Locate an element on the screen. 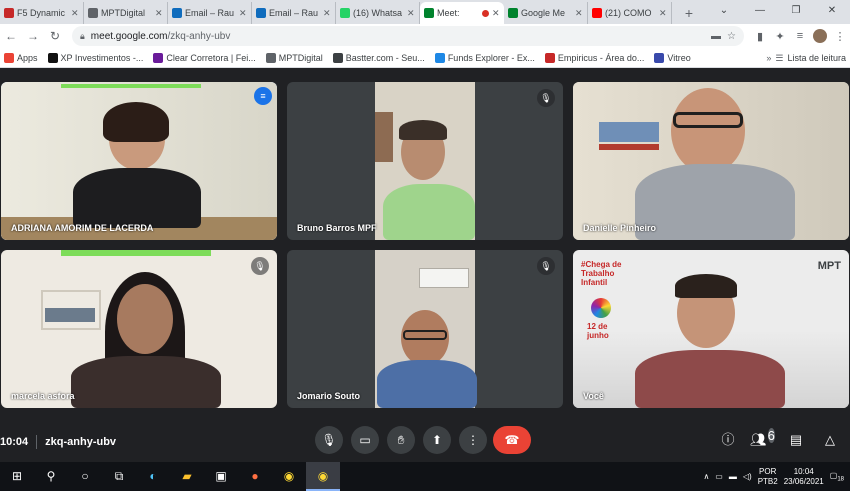 The width and height of the screenshot is (850, 491). network-icon: ▭ is located at coordinates (719, 476).